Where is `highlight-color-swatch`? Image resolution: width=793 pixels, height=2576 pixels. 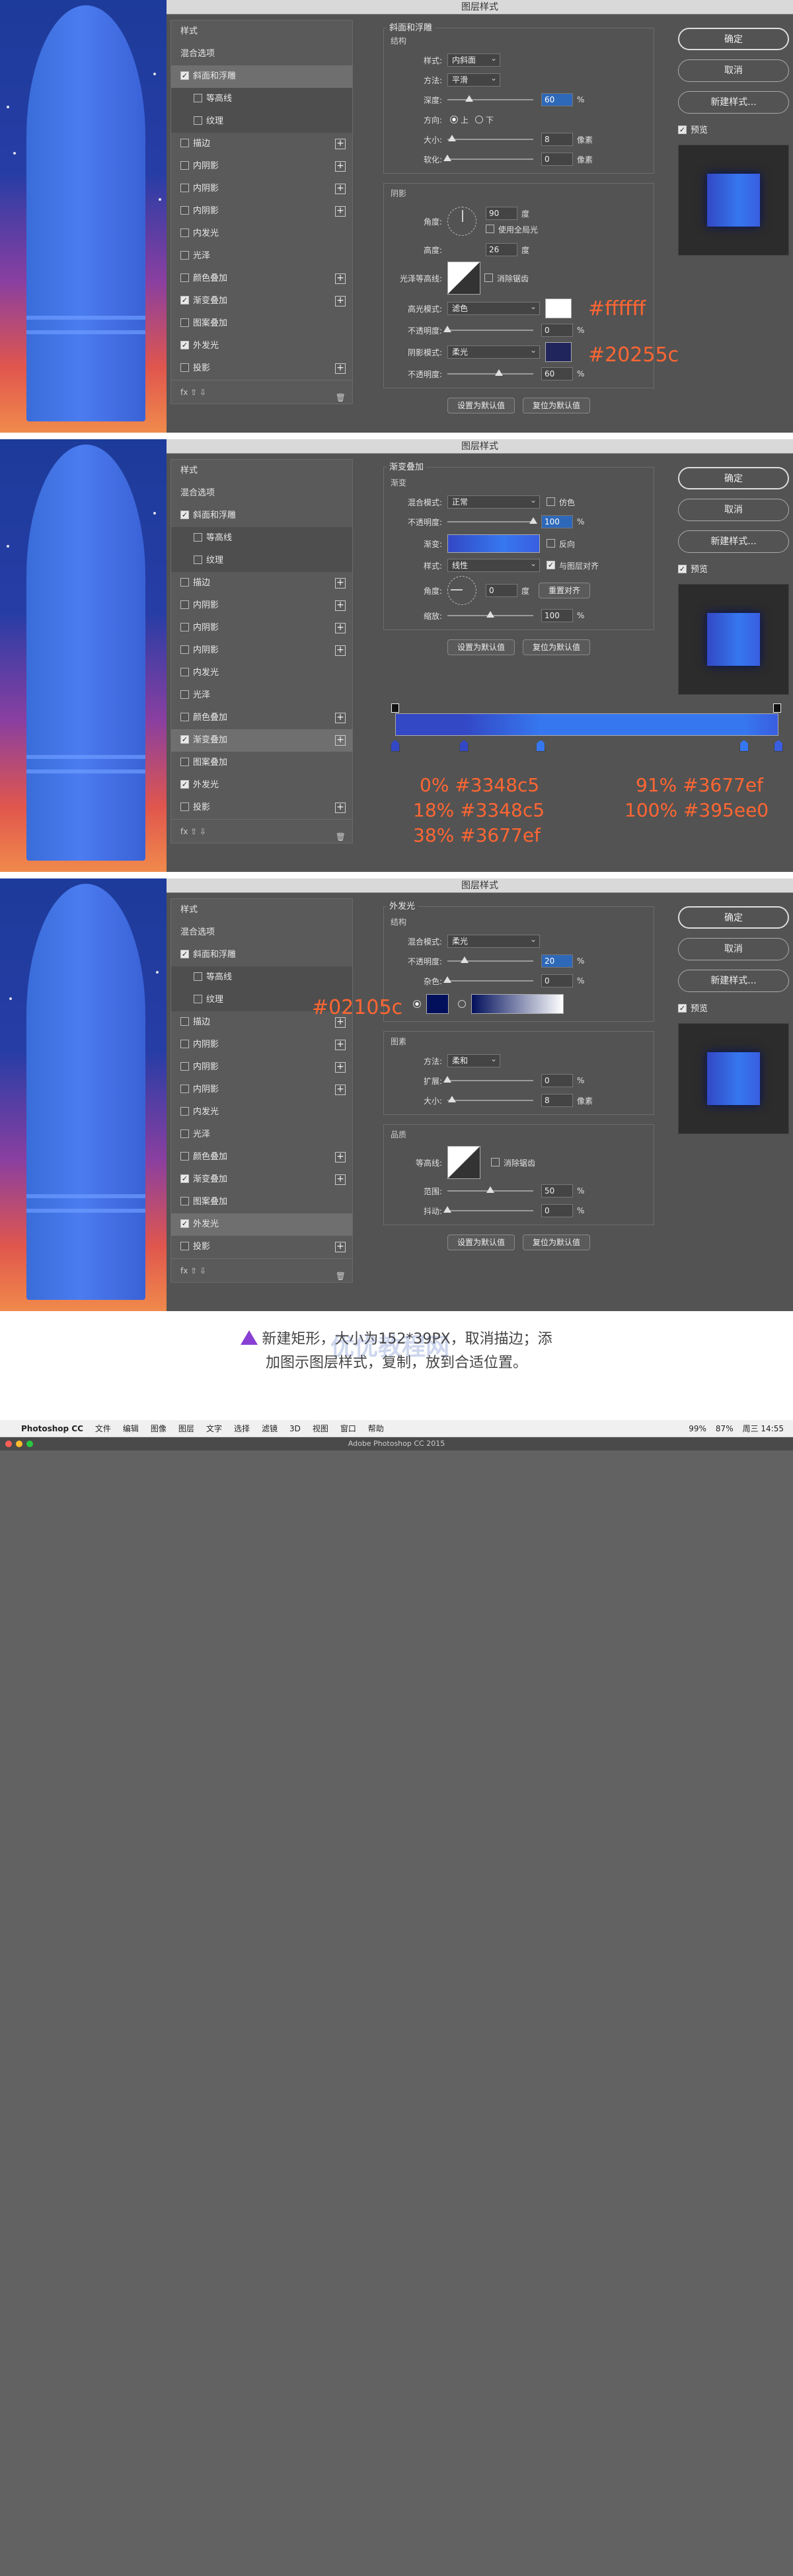
highlight-color-swatch is located at coordinates (558, 309).